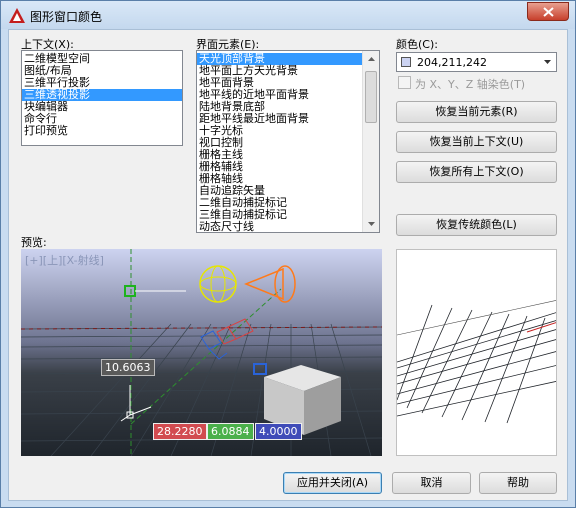 This screenshot has height=508, width=576. Describe the element at coordinates (431, 483) in the screenshot. I see `cancel-button: 取消` at that location.